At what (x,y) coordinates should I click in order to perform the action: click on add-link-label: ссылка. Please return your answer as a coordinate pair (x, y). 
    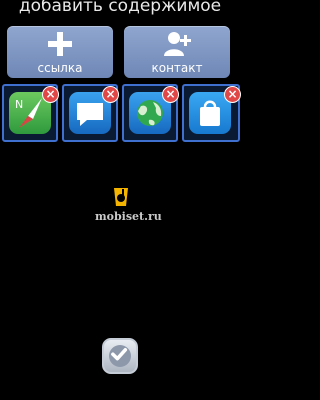
    Looking at the image, I should click on (60, 68).